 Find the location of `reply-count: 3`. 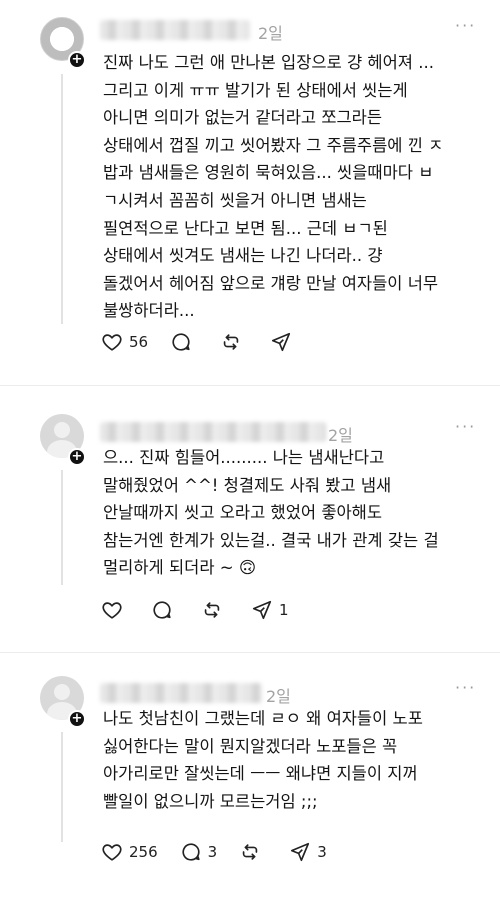

reply-count: 3 is located at coordinates (212, 852).